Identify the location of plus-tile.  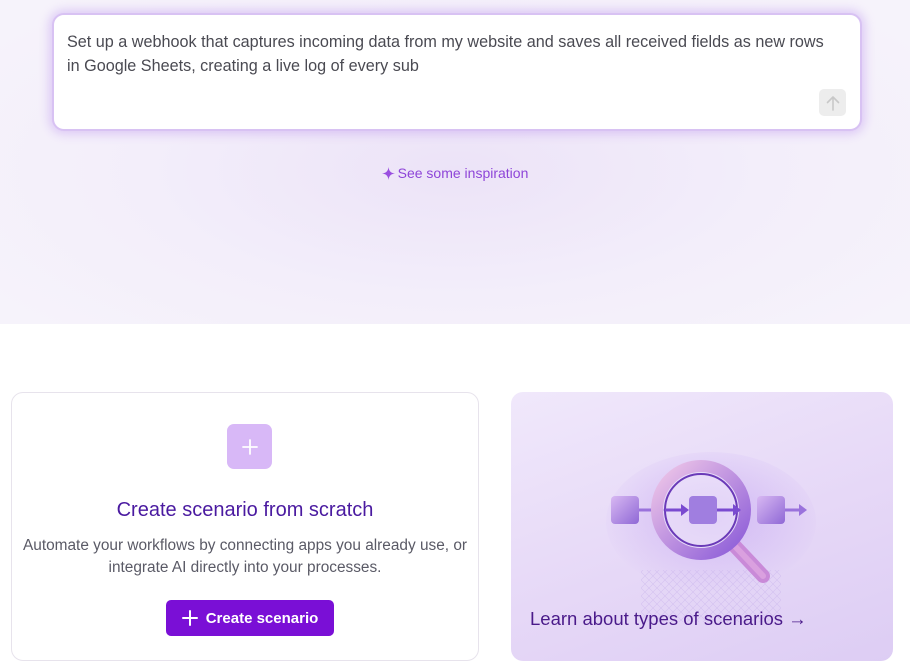
(249, 446).